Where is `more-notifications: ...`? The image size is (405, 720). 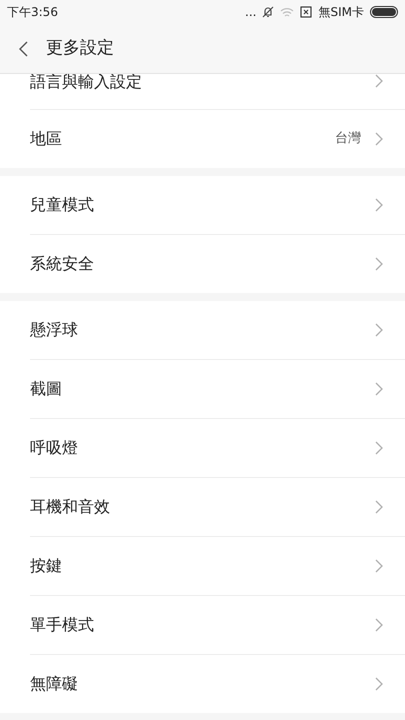
more-notifications: ... is located at coordinates (250, 12).